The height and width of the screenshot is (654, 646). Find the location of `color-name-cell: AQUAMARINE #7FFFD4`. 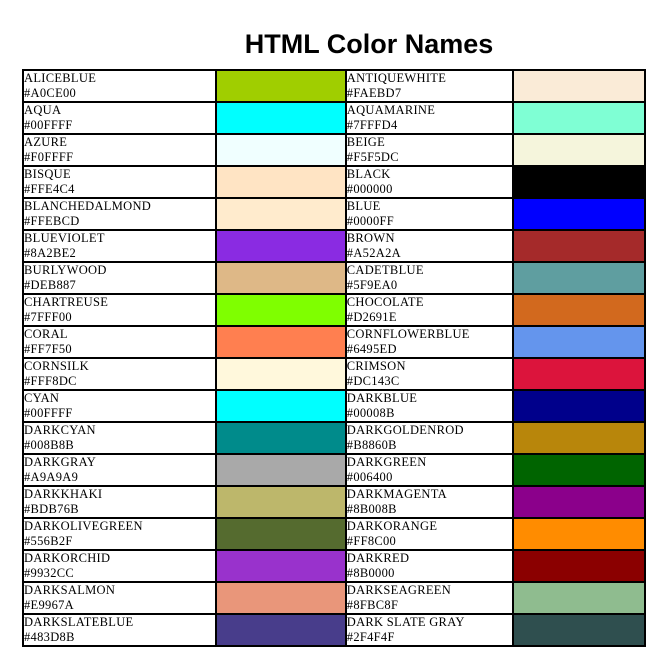

color-name-cell: AQUAMARINE #7FFFD4 is located at coordinates (429, 118).